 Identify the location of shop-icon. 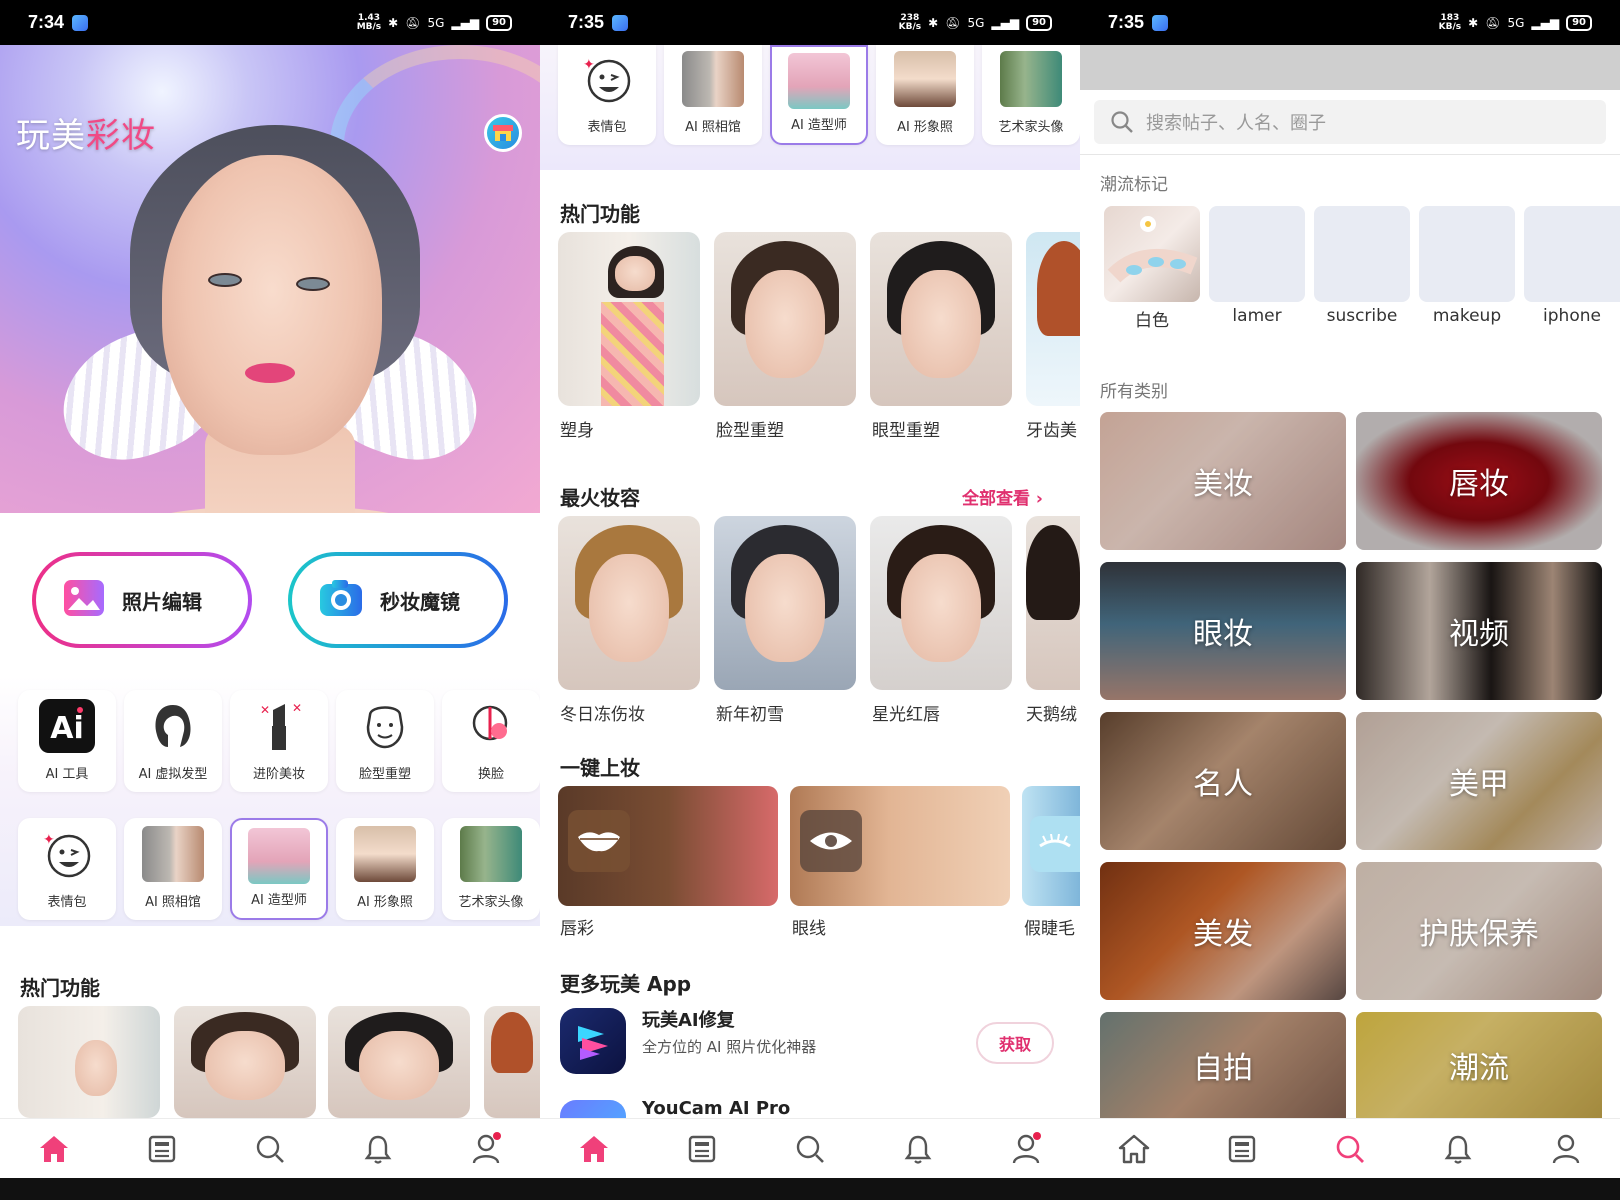
(503, 133).